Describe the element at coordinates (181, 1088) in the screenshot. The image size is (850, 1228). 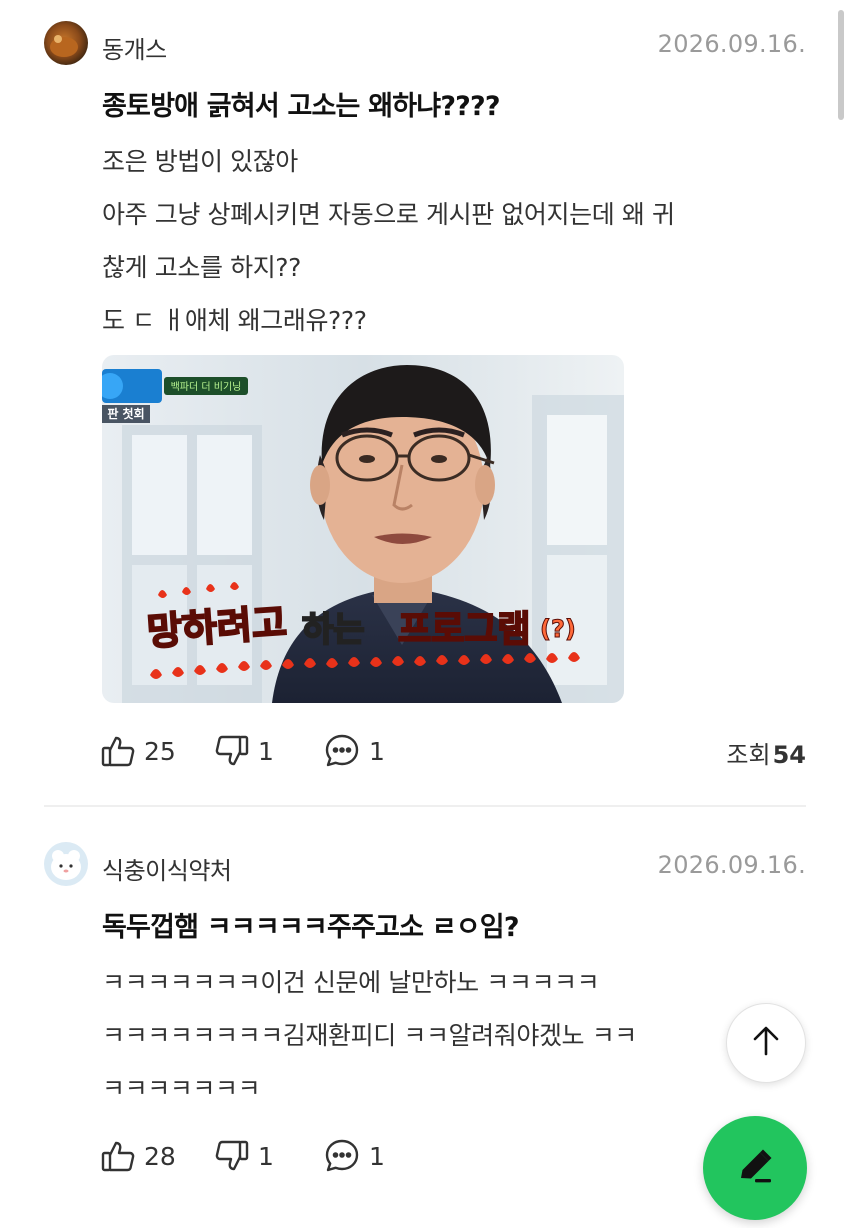
I see `body-line: ㅋㅋㅋㅋㅋㅋㅋ` at that location.